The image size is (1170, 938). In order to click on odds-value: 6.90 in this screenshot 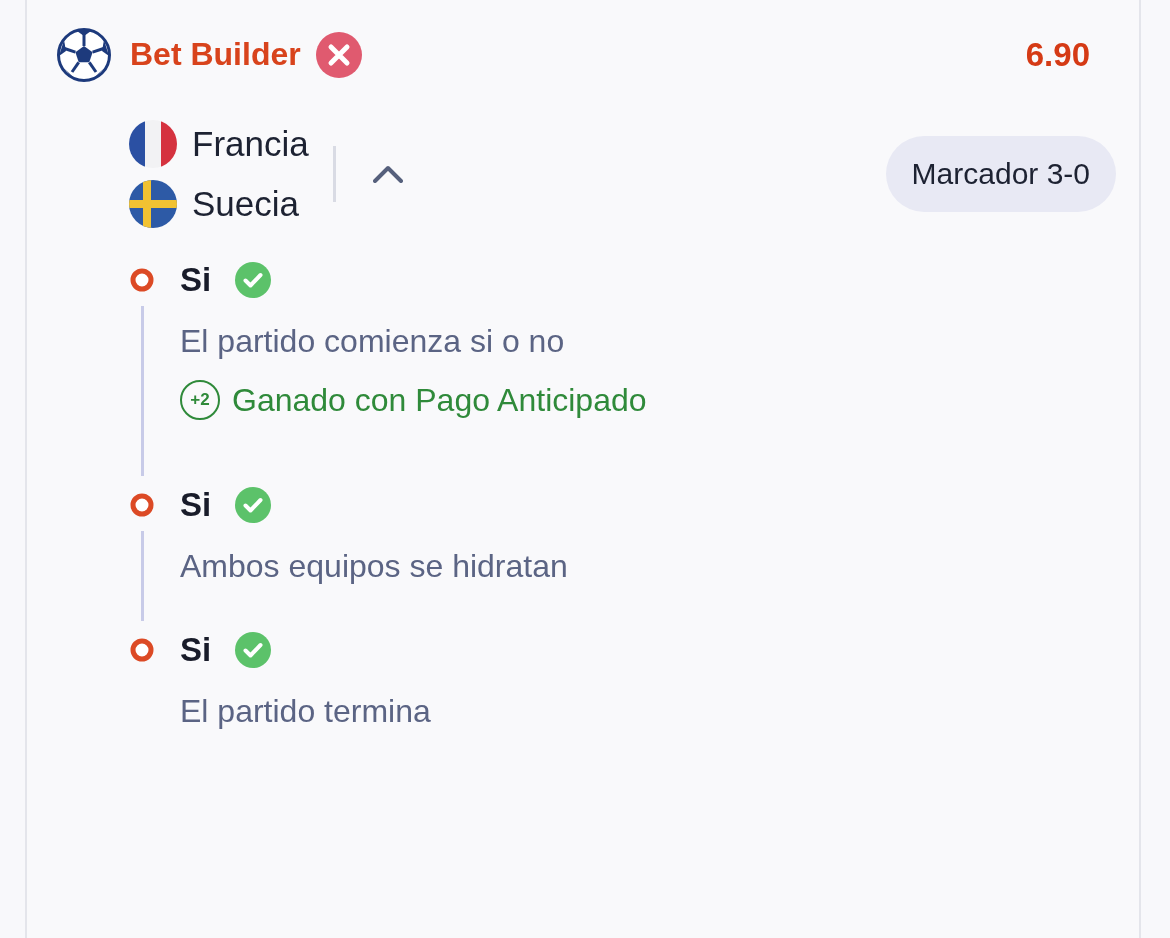, I will do `click(1057, 54)`.